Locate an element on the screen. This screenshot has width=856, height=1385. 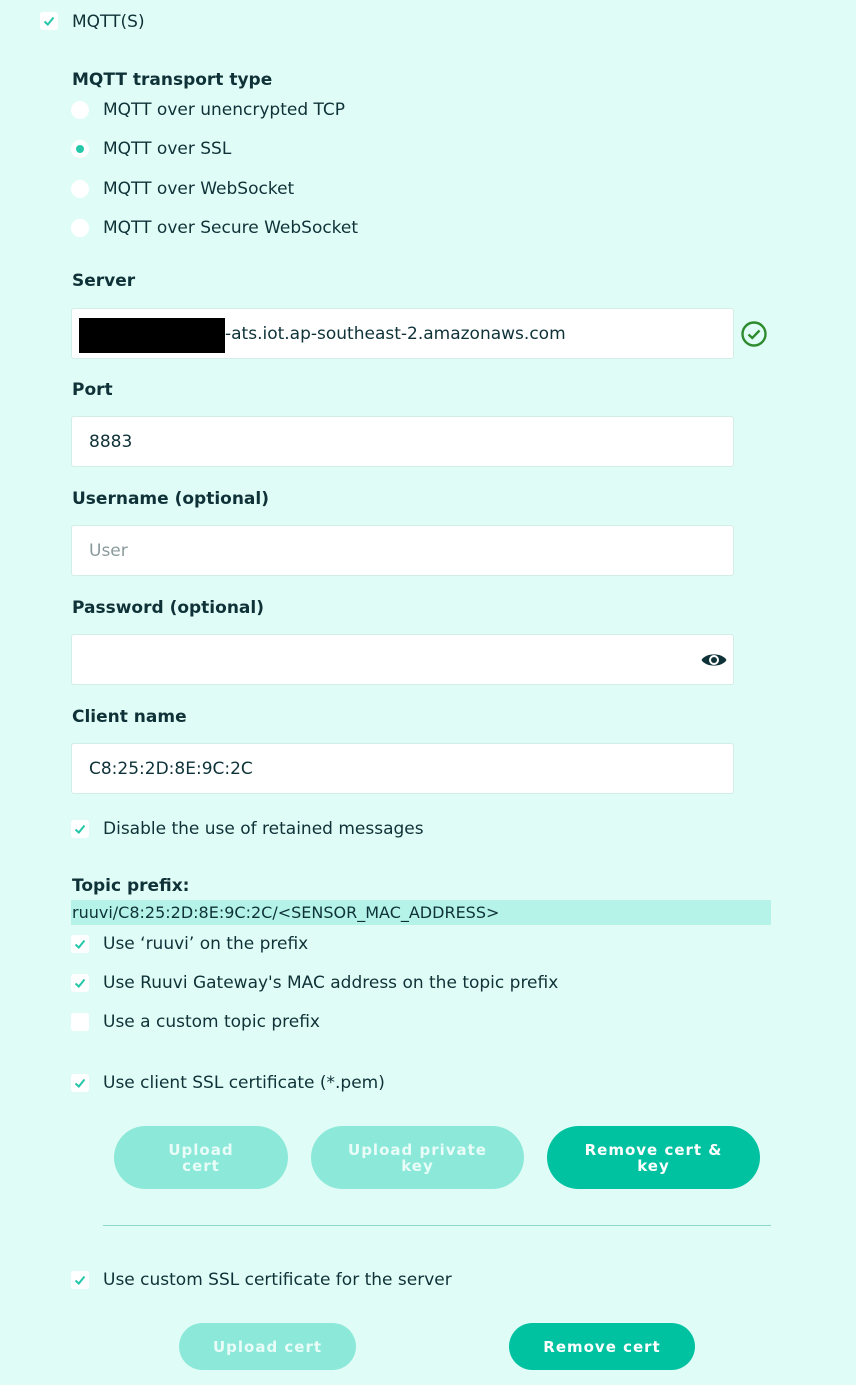
server-input: -ats.iot.ap-southeast-2.amazonaws.com is located at coordinates (402, 333).